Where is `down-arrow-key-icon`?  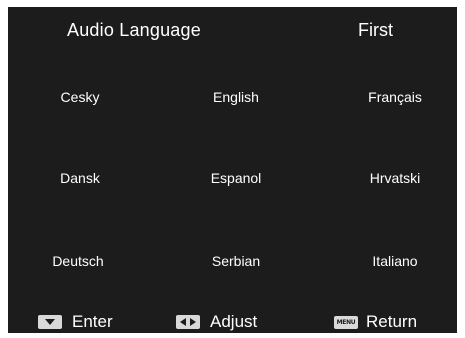 down-arrow-key-icon is located at coordinates (50, 322).